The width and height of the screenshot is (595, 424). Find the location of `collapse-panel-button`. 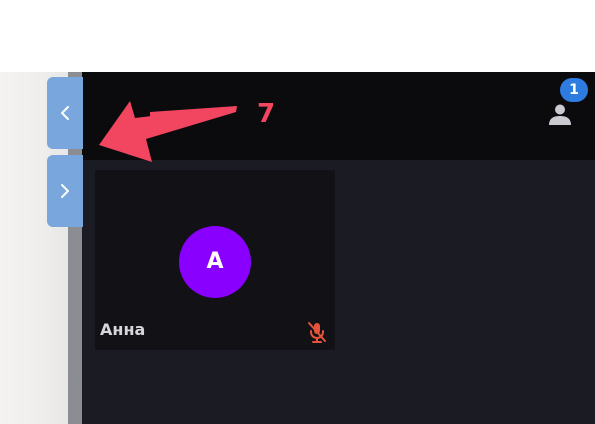

collapse-panel-button is located at coordinates (65, 113).